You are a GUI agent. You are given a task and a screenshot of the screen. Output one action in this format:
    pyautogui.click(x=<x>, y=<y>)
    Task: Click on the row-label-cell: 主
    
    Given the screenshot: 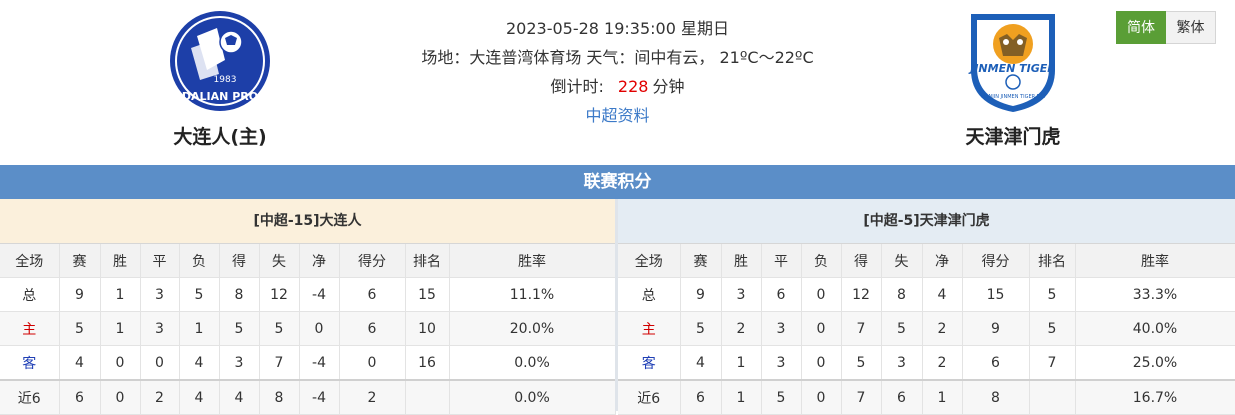 What is the action you would take?
    pyautogui.click(x=649, y=328)
    